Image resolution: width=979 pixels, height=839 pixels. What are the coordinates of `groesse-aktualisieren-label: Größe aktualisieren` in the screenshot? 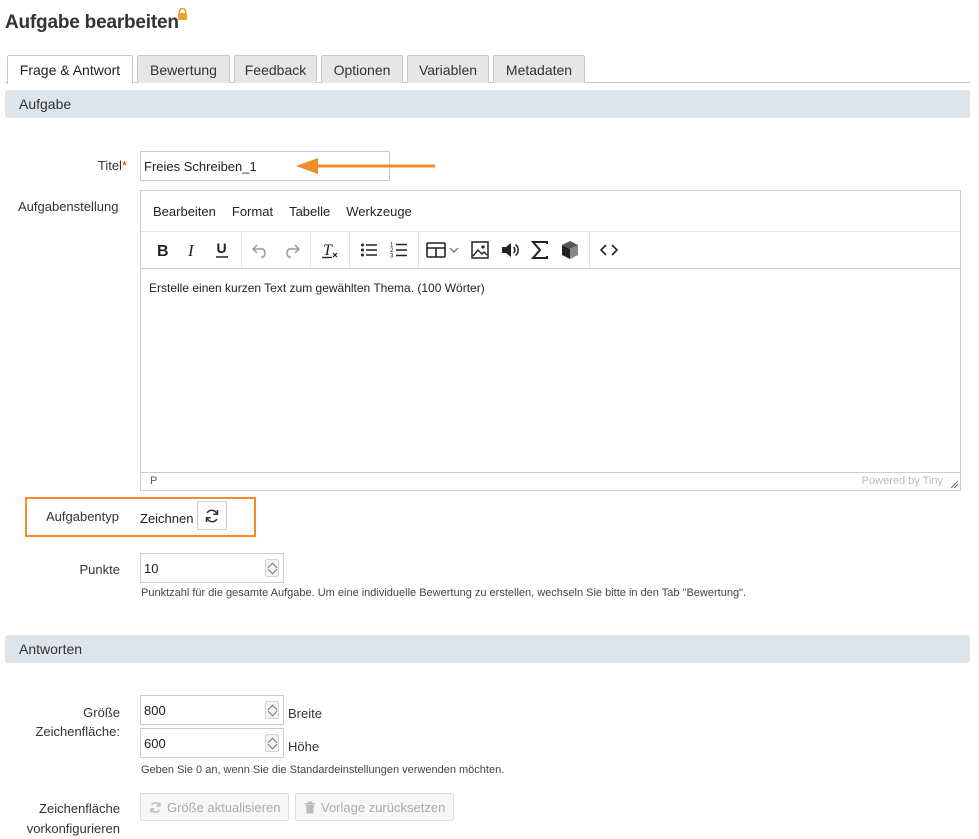 It's located at (224, 807).